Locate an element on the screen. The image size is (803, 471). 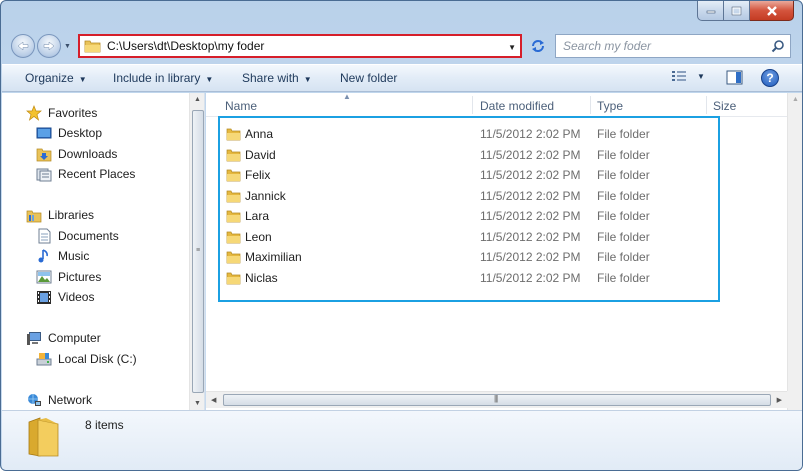
new-folder-button: New folder is located at coordinates (368, 78).